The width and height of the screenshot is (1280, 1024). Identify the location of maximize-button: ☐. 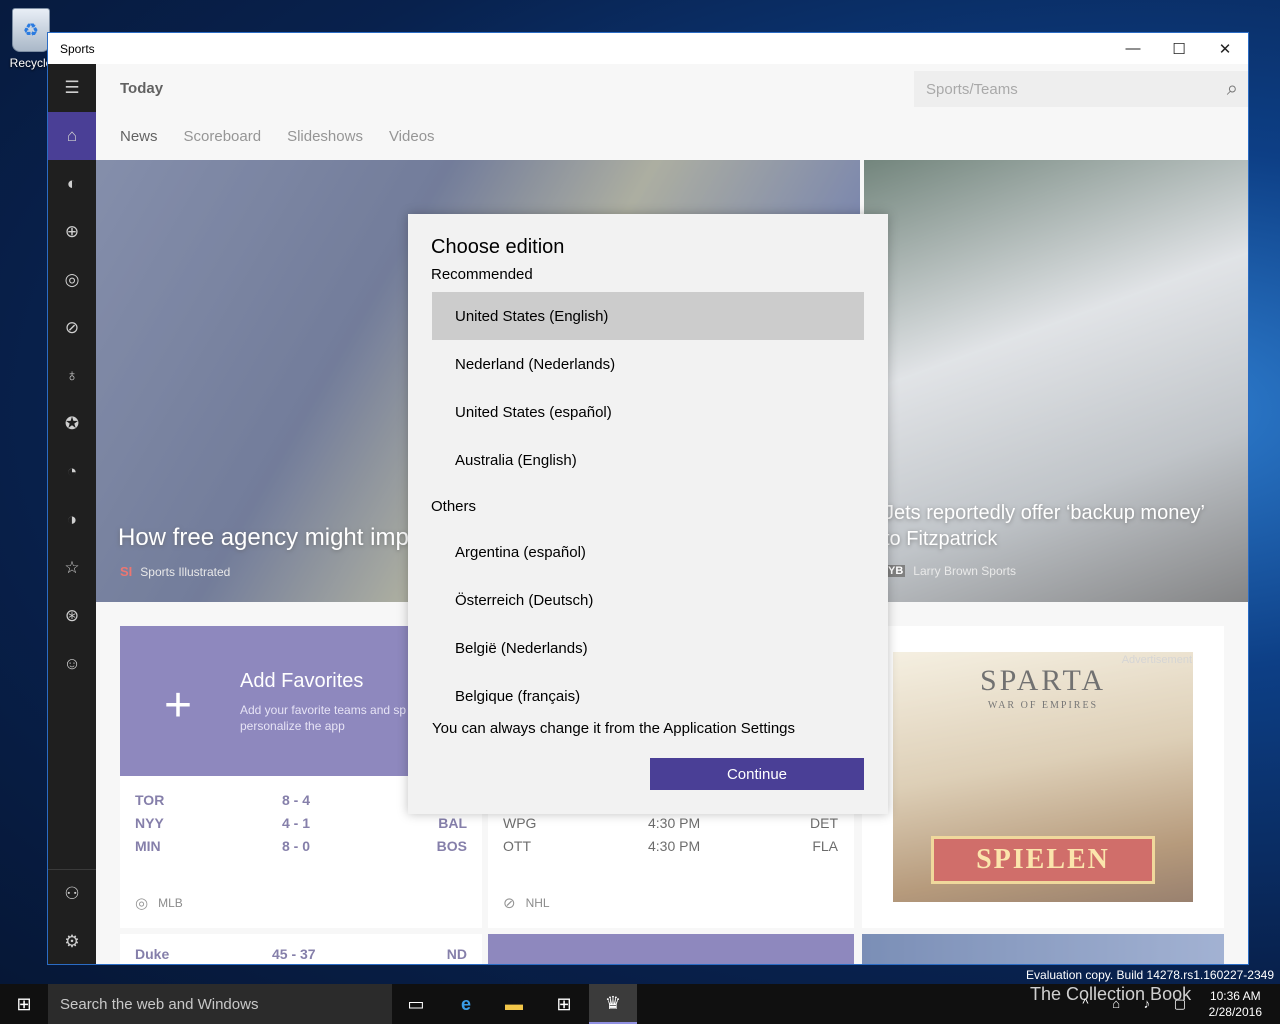
(1179, 48).